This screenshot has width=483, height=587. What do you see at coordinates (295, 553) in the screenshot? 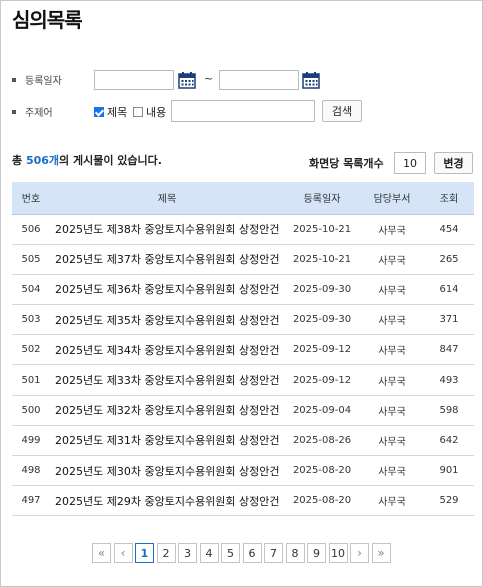
I see `page-button-8: 8` at bounding box center [295, 553].